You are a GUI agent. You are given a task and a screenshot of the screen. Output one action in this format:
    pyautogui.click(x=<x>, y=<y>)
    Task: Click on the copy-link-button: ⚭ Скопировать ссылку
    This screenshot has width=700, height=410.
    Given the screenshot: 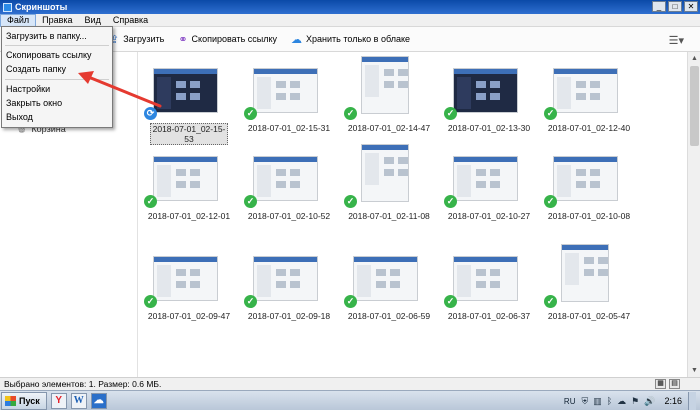 What is the action you would take?
    pyautogui.click(x=227, y=39)
    